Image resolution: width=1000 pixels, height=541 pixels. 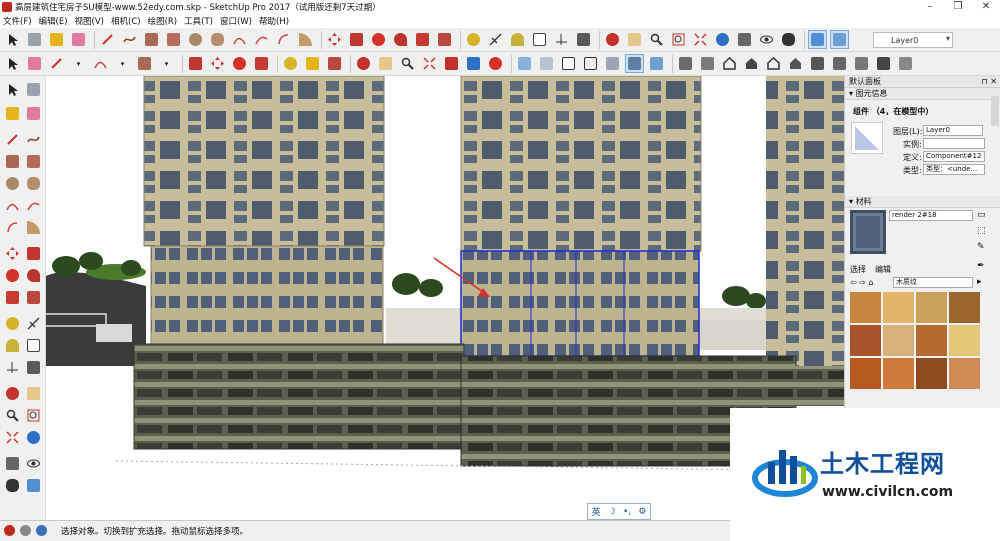 I want to click on fog-button, so click(x=905, y=63).